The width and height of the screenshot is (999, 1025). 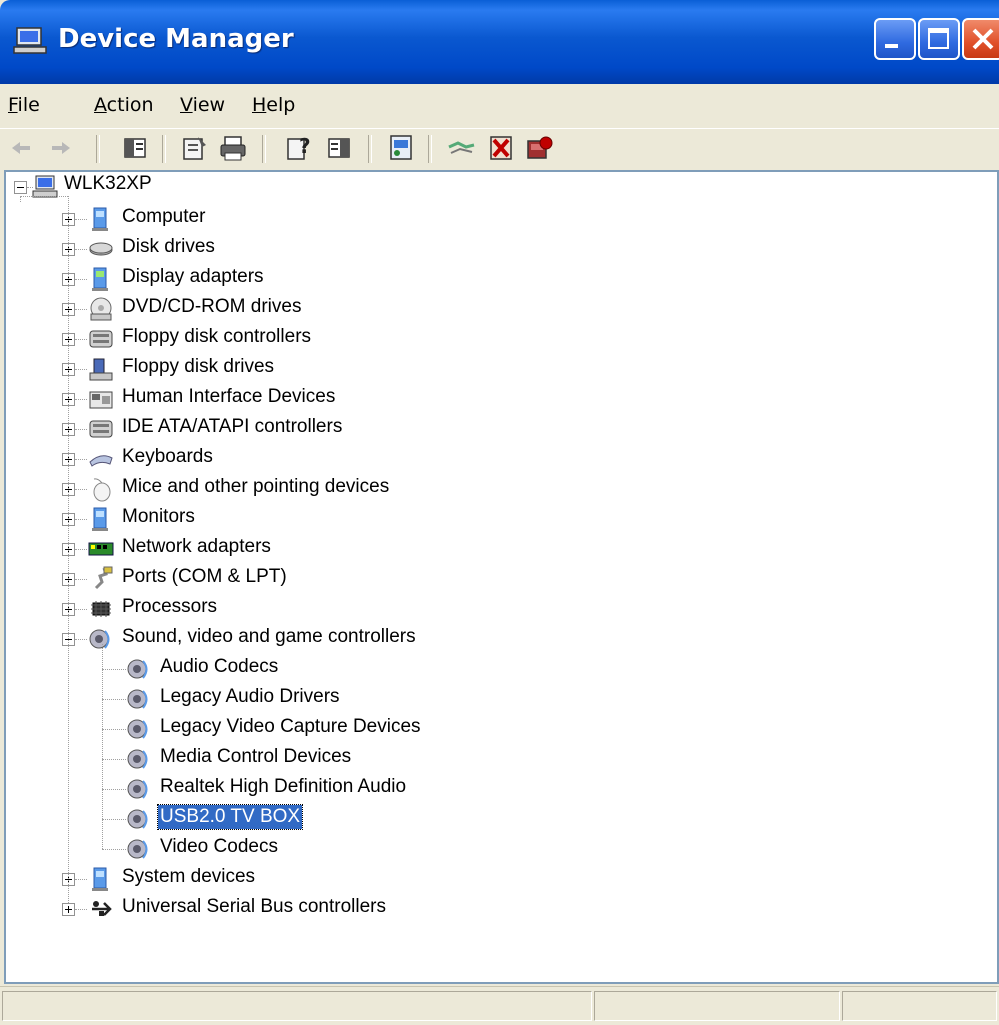 What do you see at coordinates (232, 427) in the screenshot?
I see `tree-item-label: IDE ATA/ATAPI controllers` at bounding box center [232, 427].